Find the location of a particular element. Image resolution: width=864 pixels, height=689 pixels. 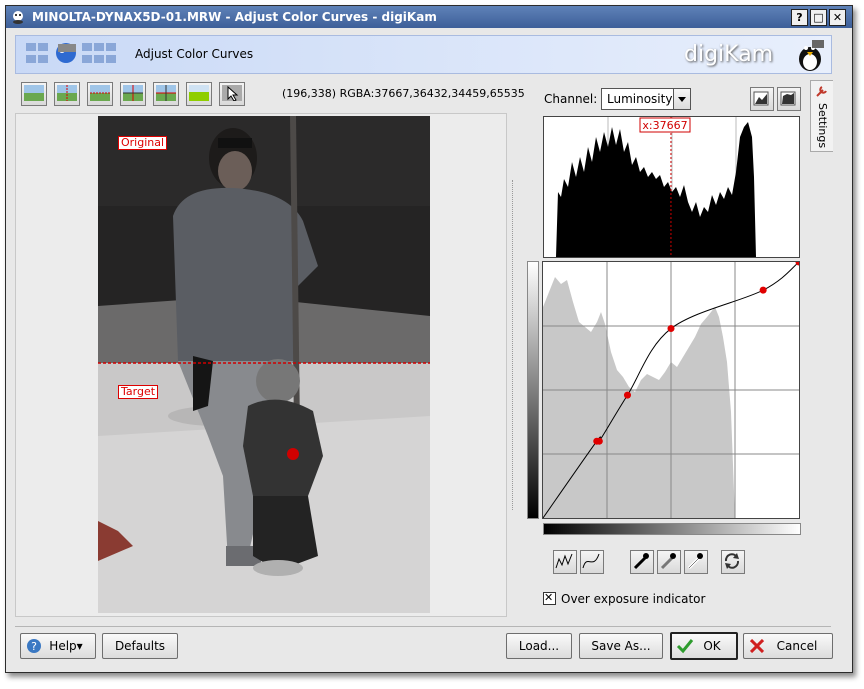

gray-eyedropper-icon is located at coordinates (668, 561).